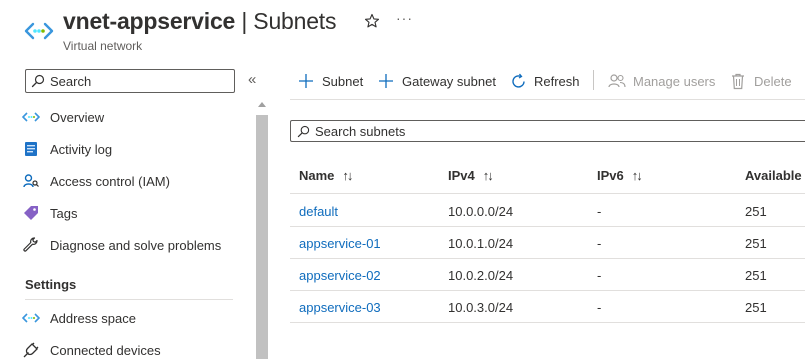  Describe the element at coordinates (481, 275) in the screenshot. I see `ipv4-cell: 10.0.2.0/24` at that location.